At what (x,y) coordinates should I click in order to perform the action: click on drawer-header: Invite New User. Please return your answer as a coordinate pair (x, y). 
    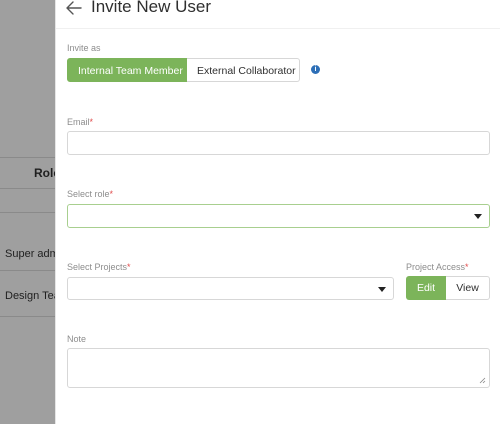
    Looking at the image, I should click on (277, 14).